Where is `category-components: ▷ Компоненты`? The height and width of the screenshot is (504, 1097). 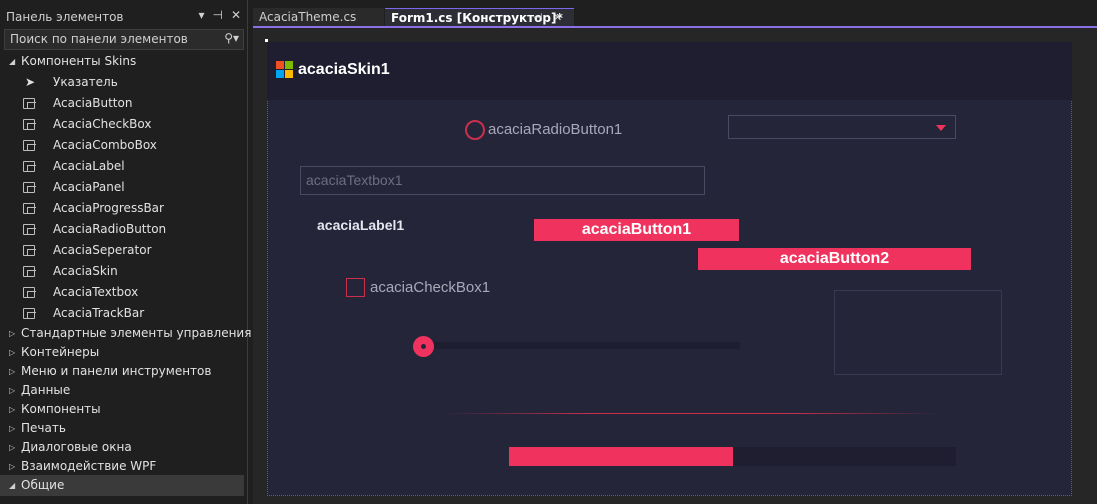 category-components: ▷ Компоненты is located at coordinates (122, 409).